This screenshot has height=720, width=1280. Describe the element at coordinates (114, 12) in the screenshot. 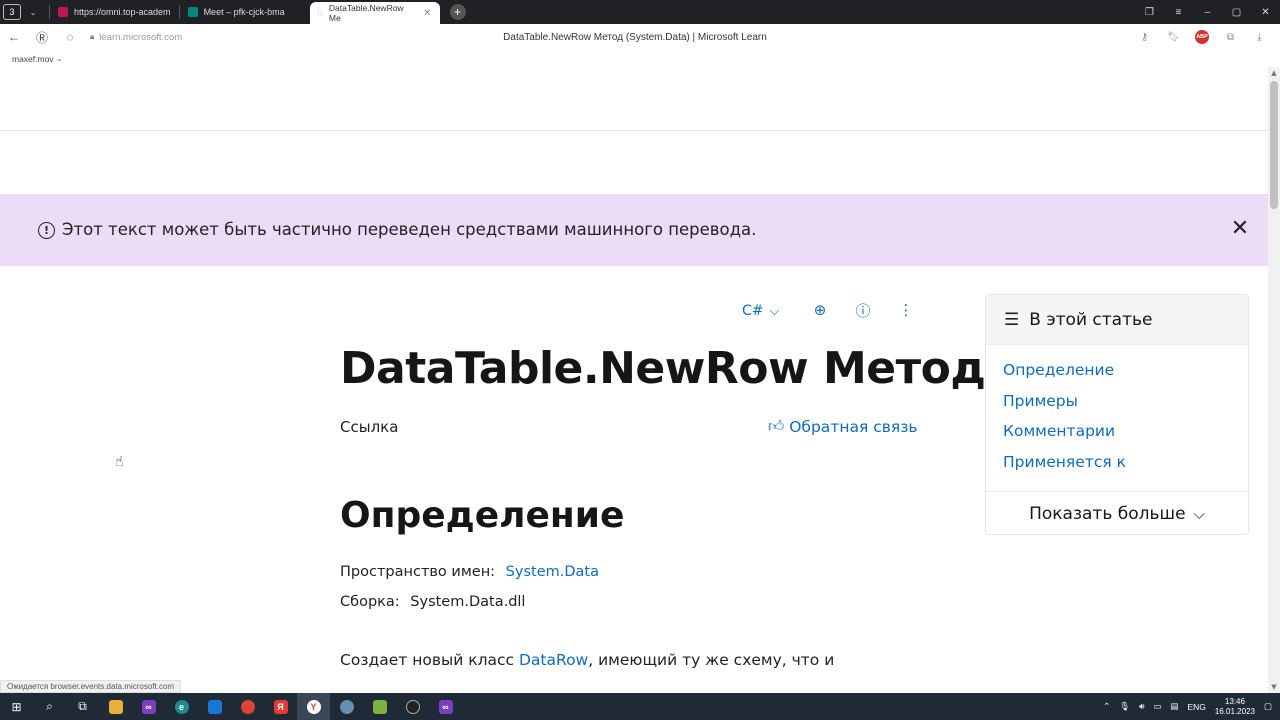

I see `tab-omni: https://omni.top-academ` at that location.